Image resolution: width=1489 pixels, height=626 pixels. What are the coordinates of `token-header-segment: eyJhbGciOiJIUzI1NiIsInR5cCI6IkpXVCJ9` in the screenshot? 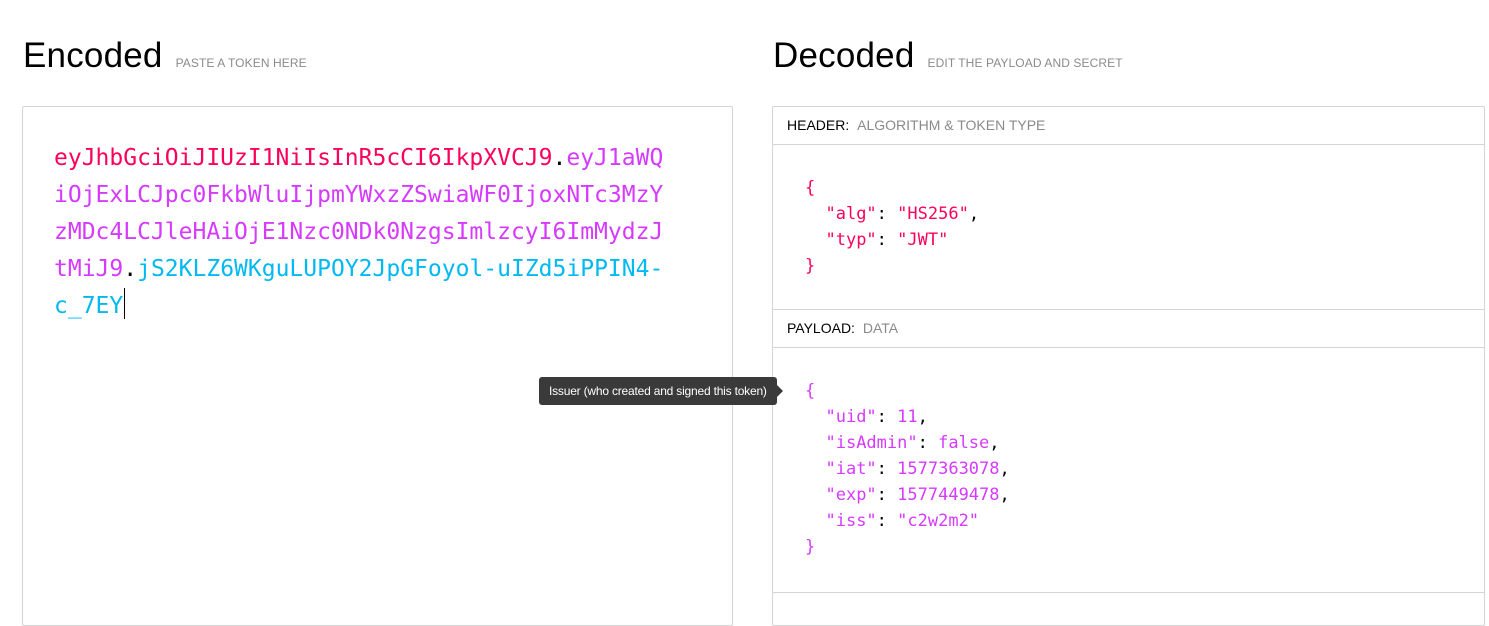 It's located at (303, 158).